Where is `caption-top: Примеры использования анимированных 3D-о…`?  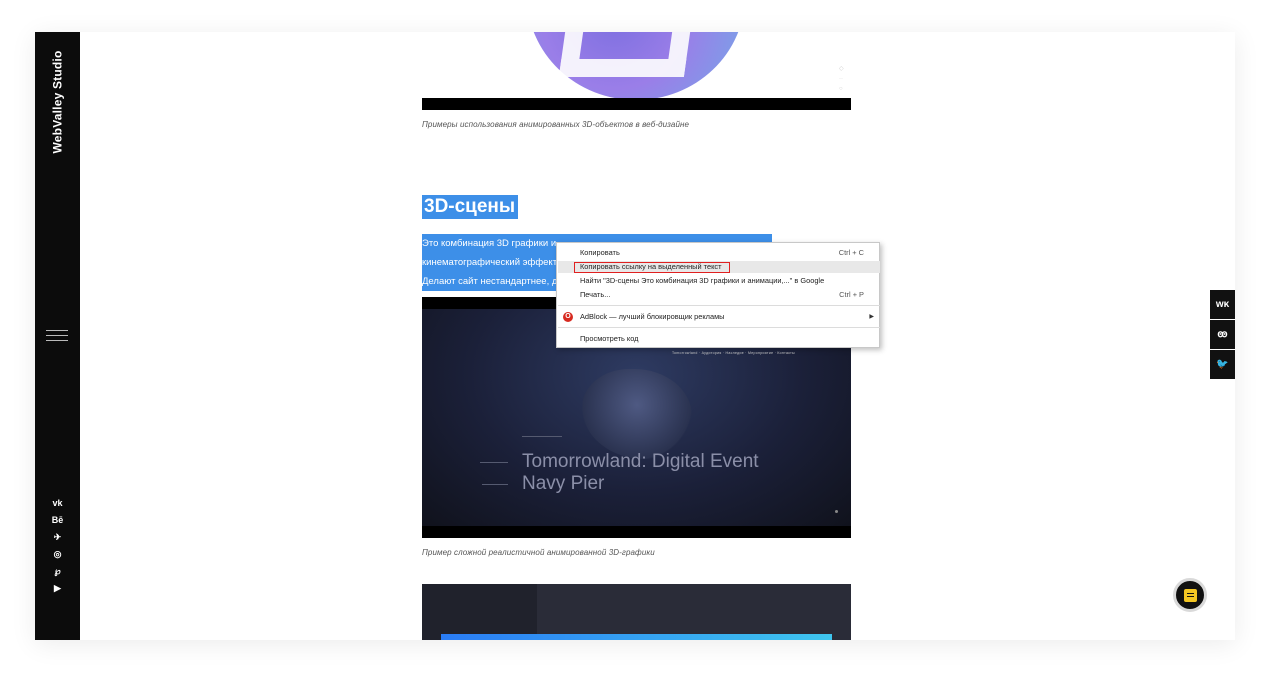
caption-top: Примеры использования анимированных 3D-о… is located at coordinates (556, 124).